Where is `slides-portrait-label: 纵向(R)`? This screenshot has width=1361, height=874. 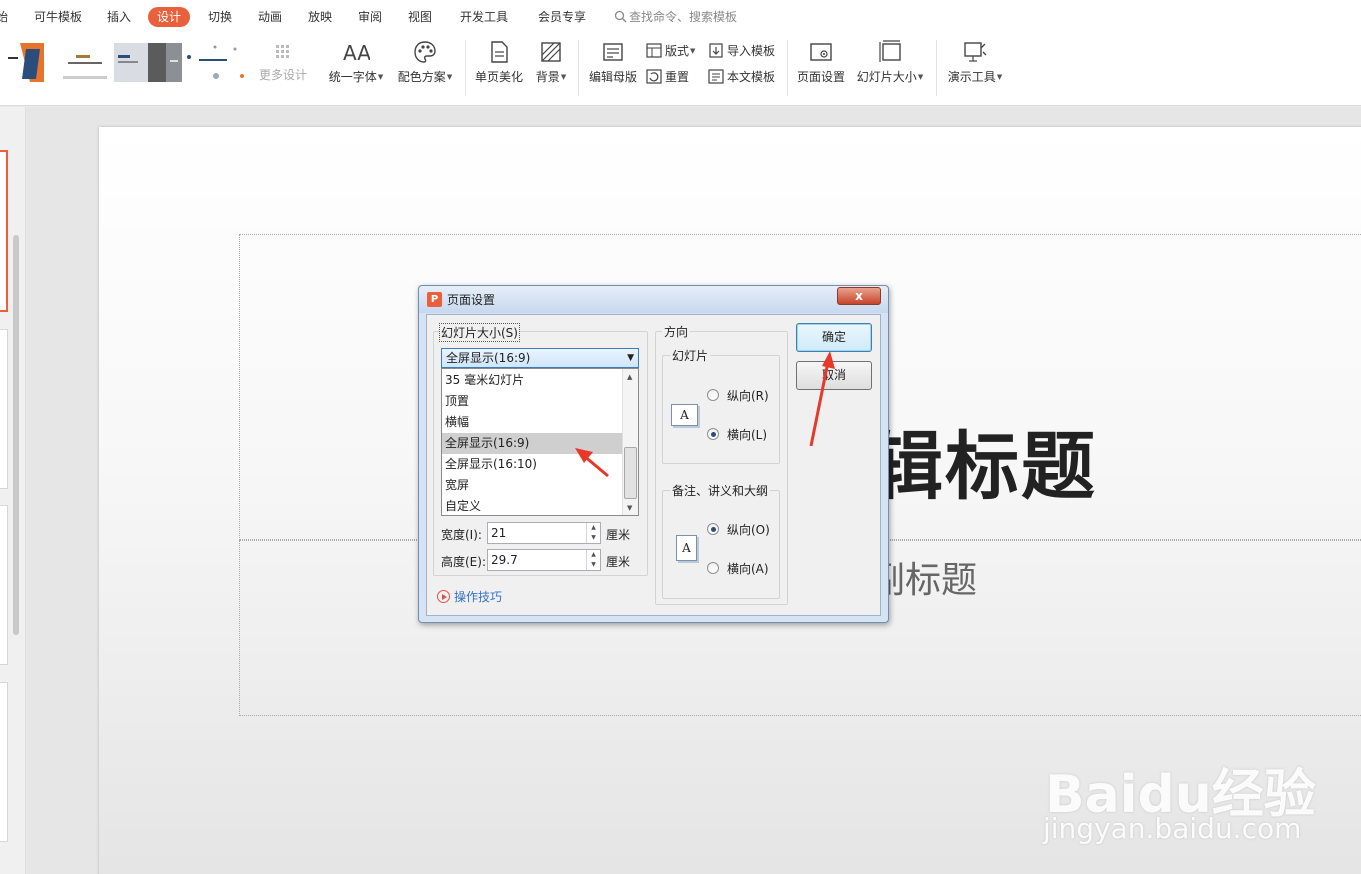
slides-portrait-label: 纵向(R) is located at coordinates (748, 396).